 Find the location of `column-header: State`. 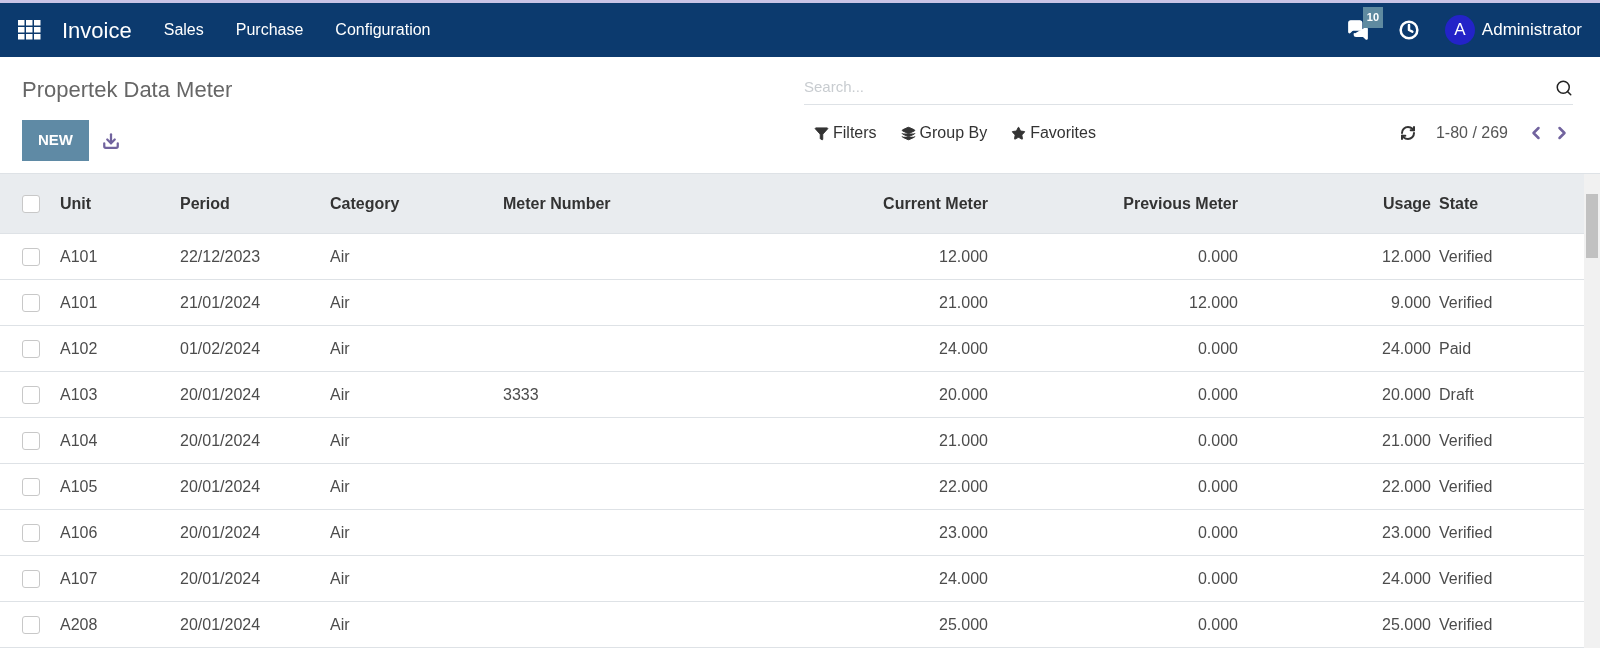

column-header: State is located at coordinates (1459, 203).